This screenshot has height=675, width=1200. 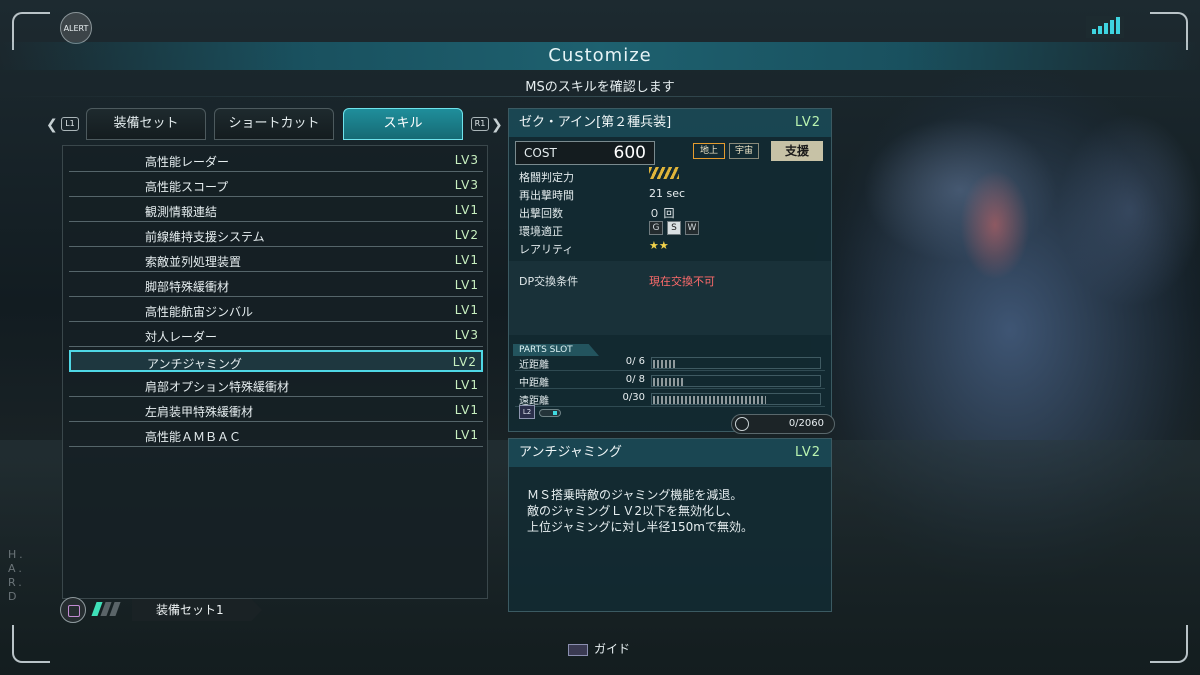 What do you see at coordinates (806, 423) in the screenshot?
I see `weight-value: 0/2060` at bounding box center [806, 423].